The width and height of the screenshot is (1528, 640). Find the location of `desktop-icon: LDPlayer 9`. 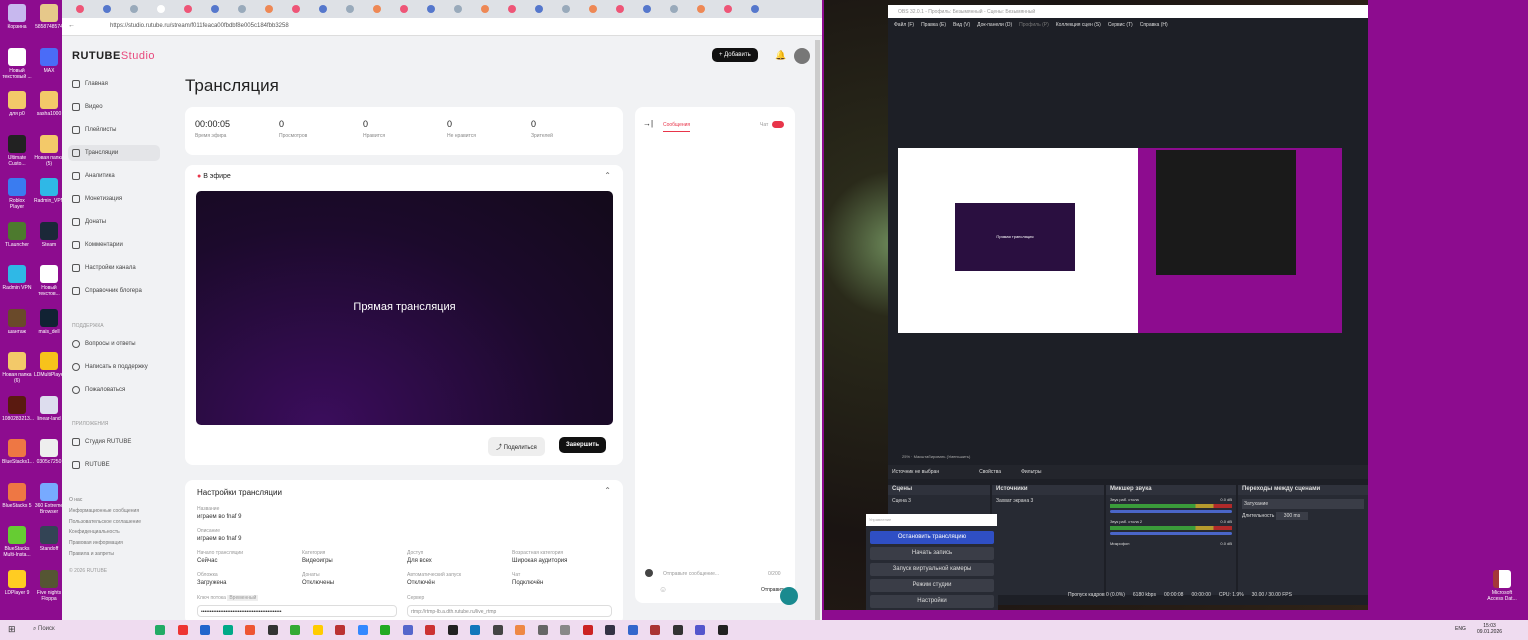

desktop-icon: LDPlayer 9 is located at coordinates (17, 582).